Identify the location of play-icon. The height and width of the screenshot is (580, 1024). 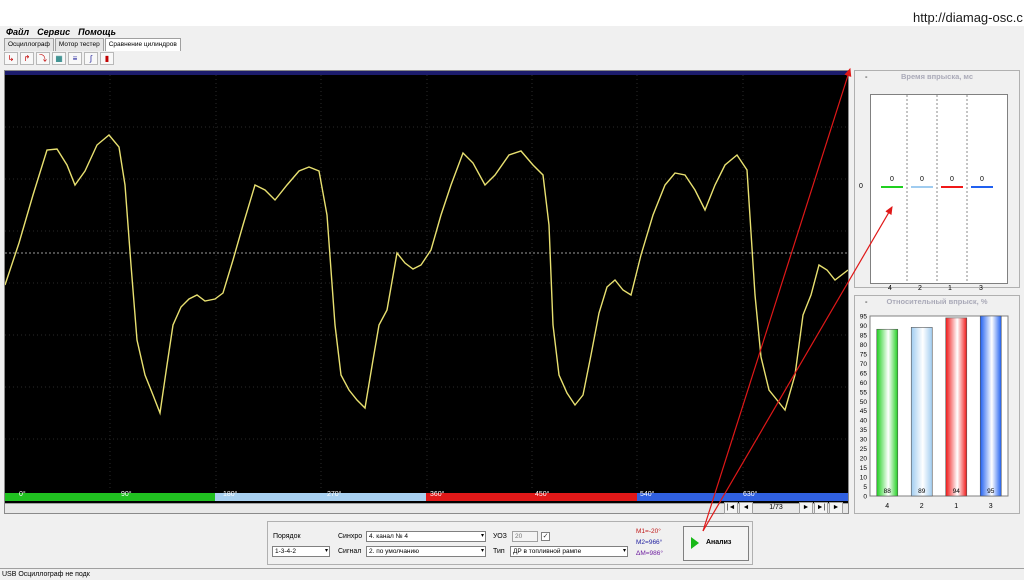
(695, 543).